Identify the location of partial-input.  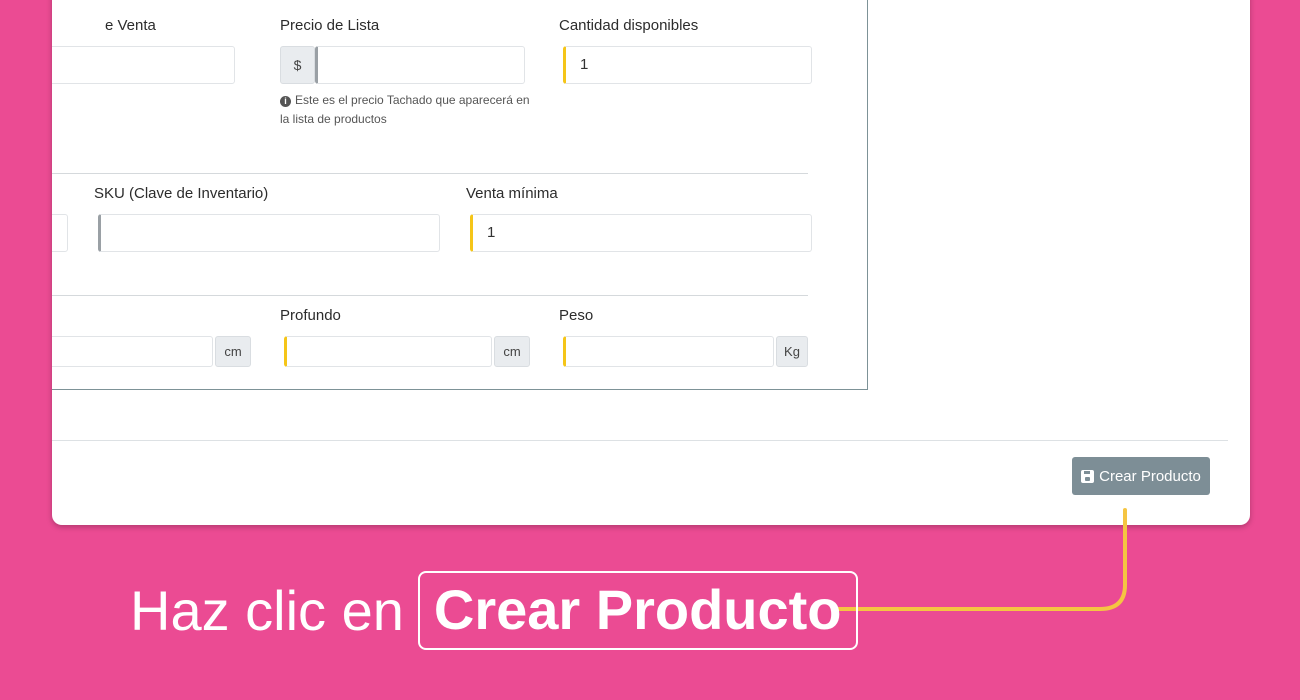
(60, 233).